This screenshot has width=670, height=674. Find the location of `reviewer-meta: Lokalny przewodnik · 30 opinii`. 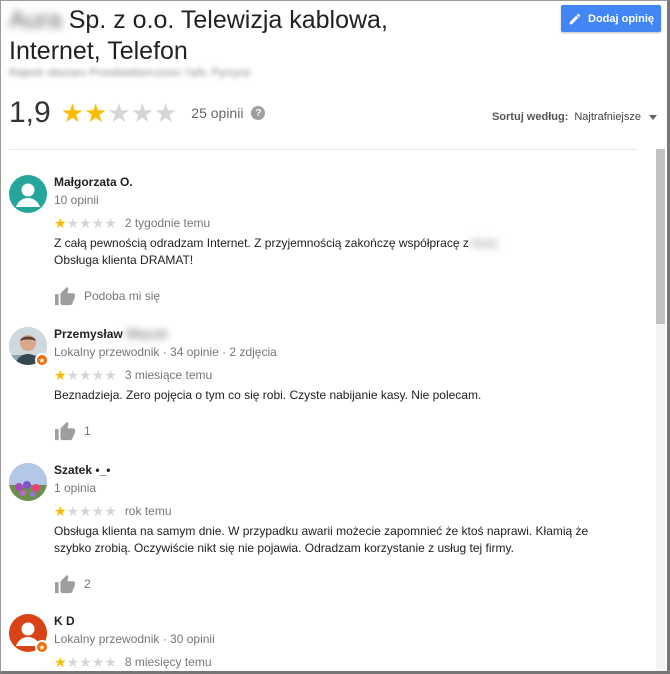

reviewer-meta: Lokalny przewodnik · 30 opinii is located at coordinates (134, 639).